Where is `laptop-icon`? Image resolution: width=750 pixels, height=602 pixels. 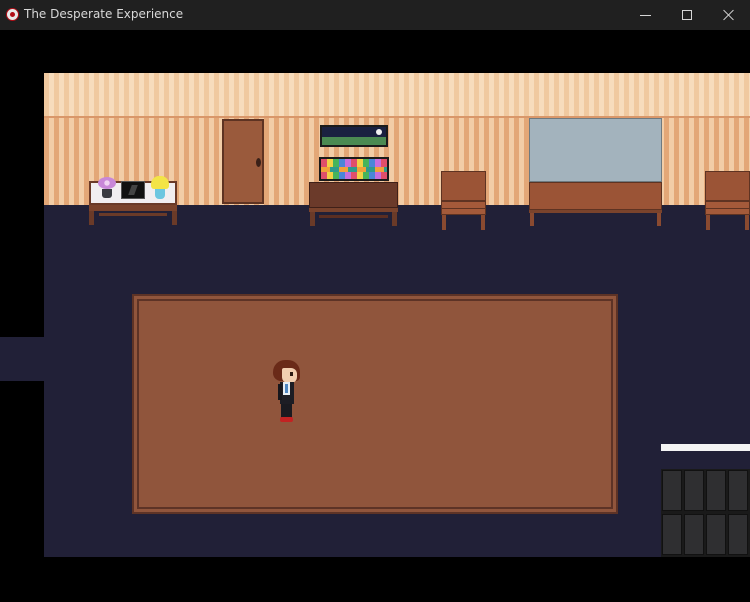 laptop-icon is located at coordinates (133, 190).